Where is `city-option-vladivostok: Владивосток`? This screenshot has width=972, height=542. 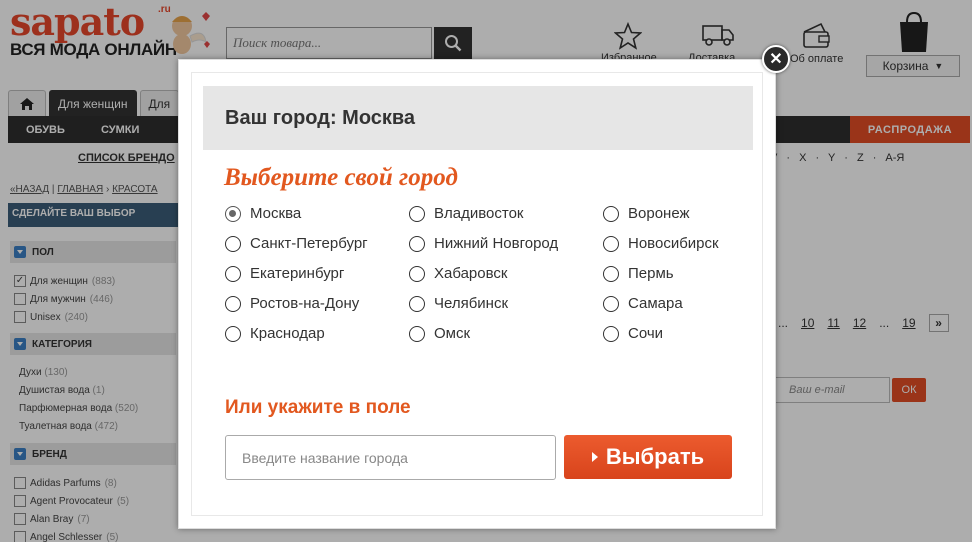
city-option-vladivostok: Владивосток is located at coordinates (466, 213).